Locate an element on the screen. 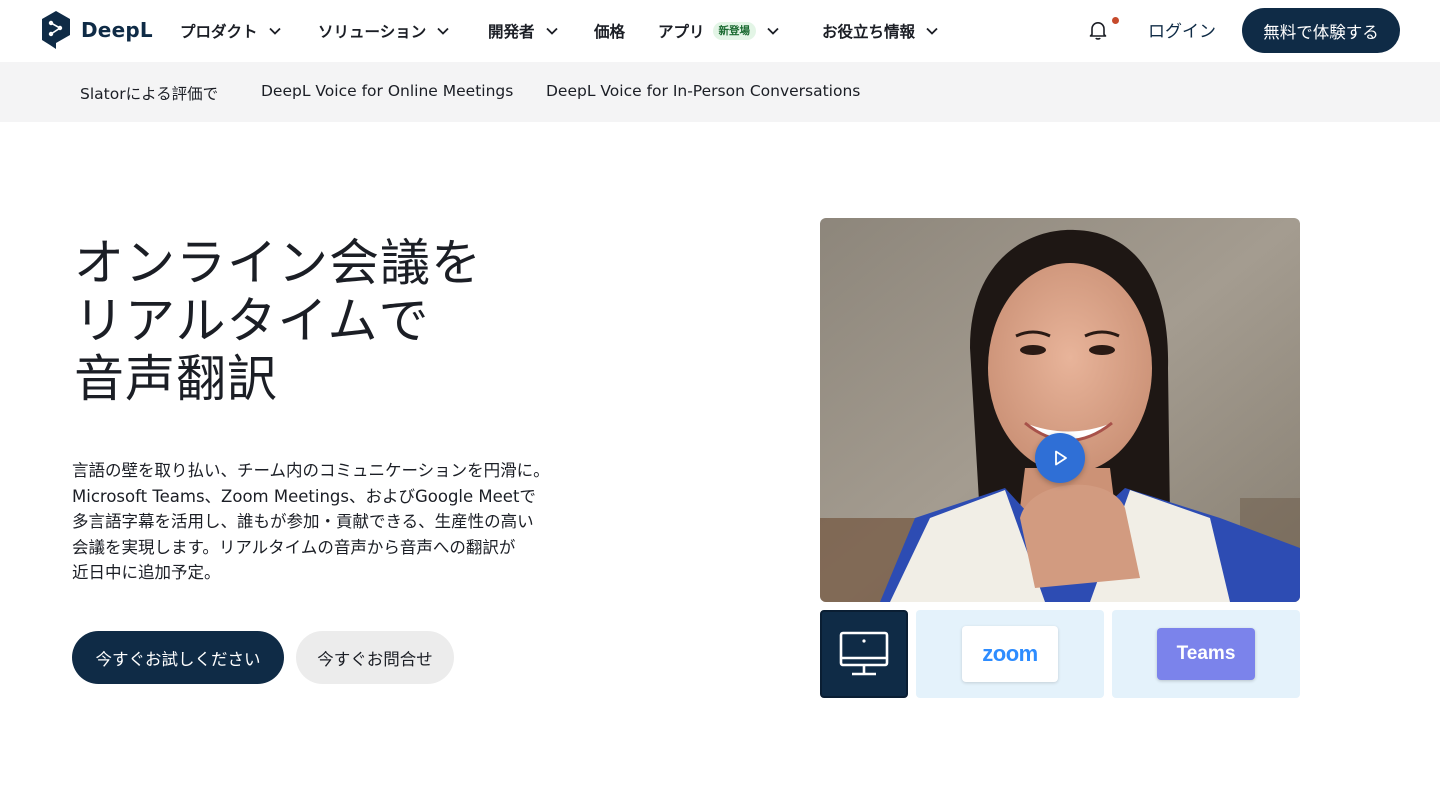 This screenshot has width=1440, height=790. play-icon is located at coordinates (1061, 458).